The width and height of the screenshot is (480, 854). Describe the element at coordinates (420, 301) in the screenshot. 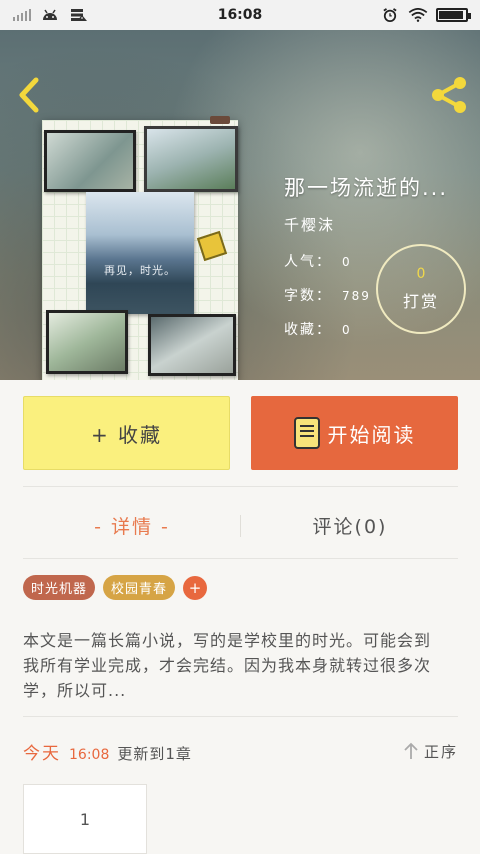

I see `tip-label: 打赏` at that location.